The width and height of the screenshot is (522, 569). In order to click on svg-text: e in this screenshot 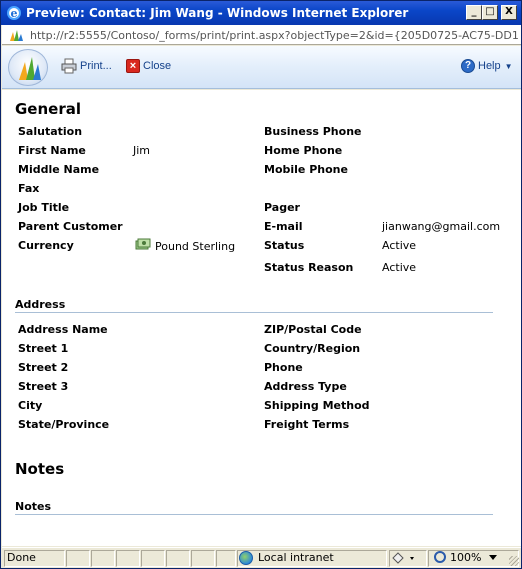, I will do `click(14, 13)`.